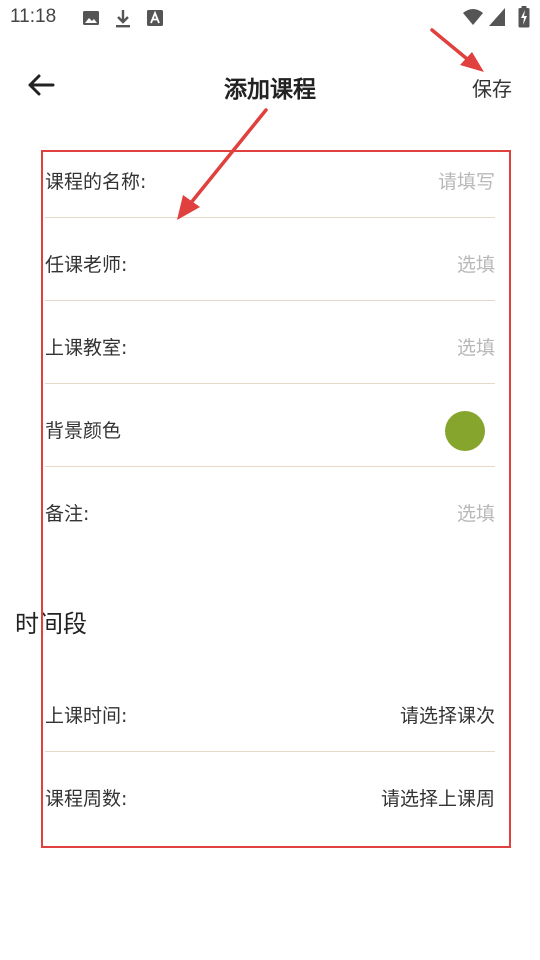  I want to click on annotation-arrows, so click(330, 124).